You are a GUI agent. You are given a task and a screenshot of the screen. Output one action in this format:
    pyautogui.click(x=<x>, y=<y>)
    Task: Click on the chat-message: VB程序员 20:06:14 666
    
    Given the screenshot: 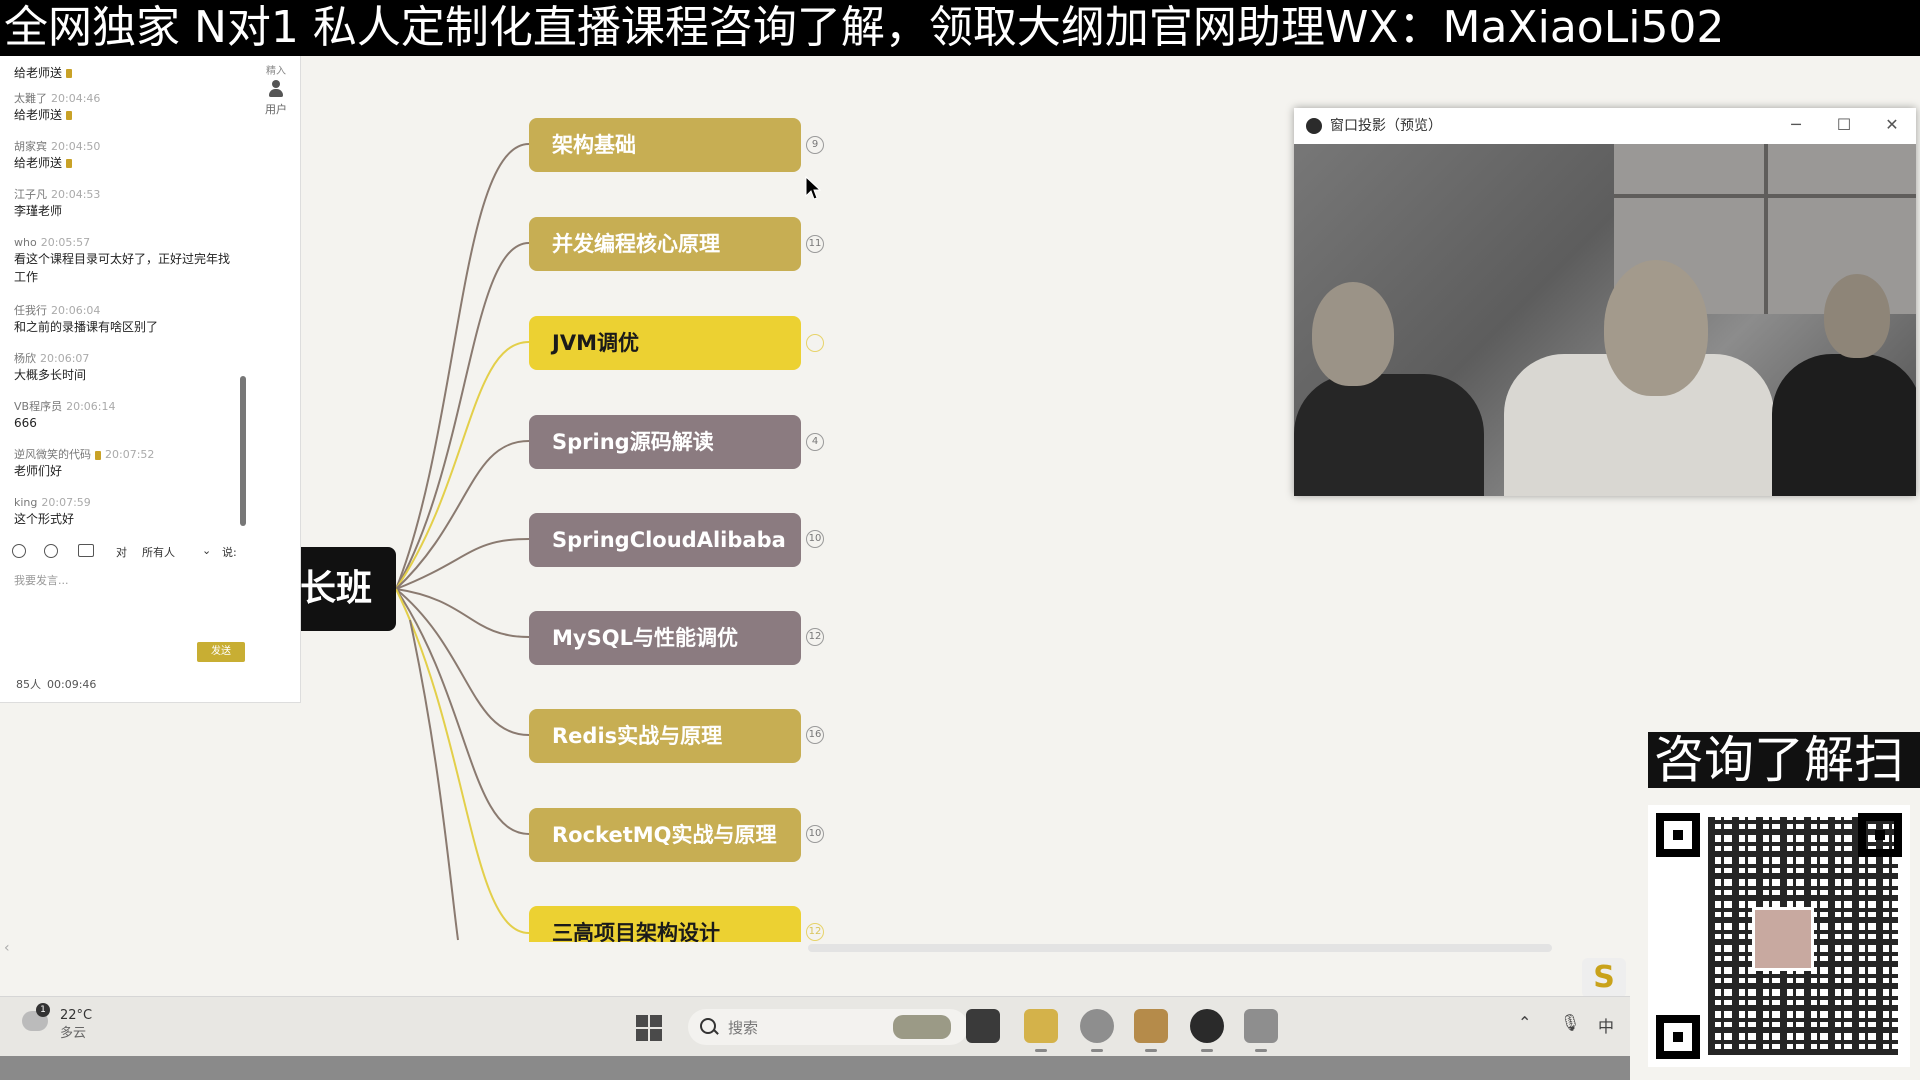 What is the action you would take?
    pyautogui.click(x=129, y=416)
    